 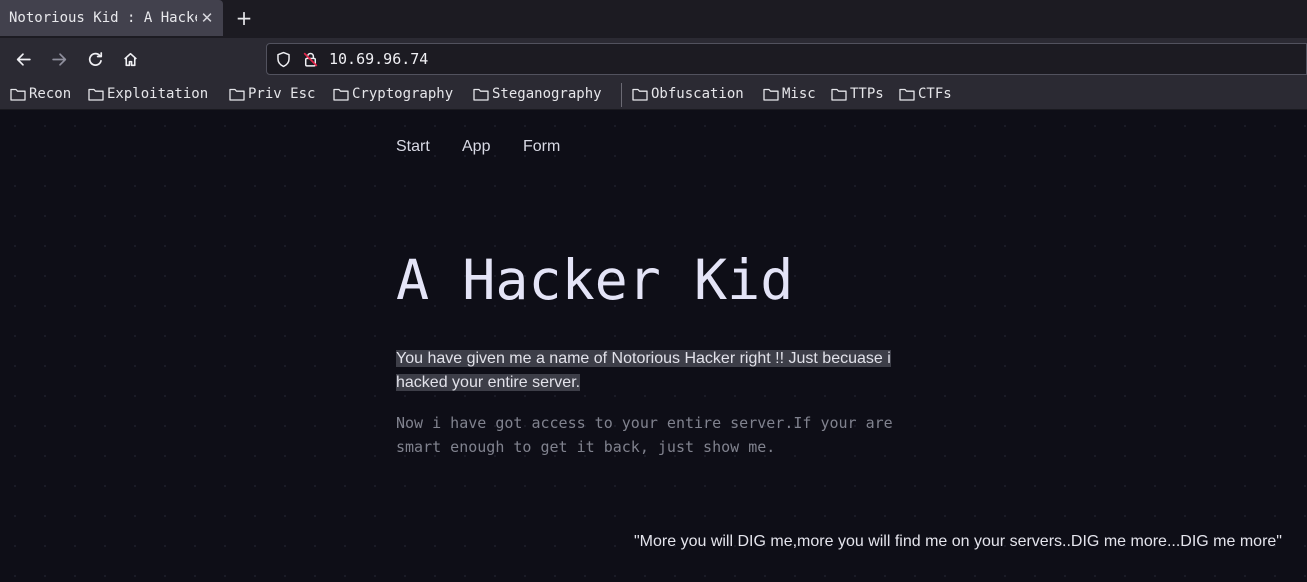 What do you see at coordinates (50, 94) in the screenshot?
I see `bookmark-label: Recon` at bounding box center [50, 94].